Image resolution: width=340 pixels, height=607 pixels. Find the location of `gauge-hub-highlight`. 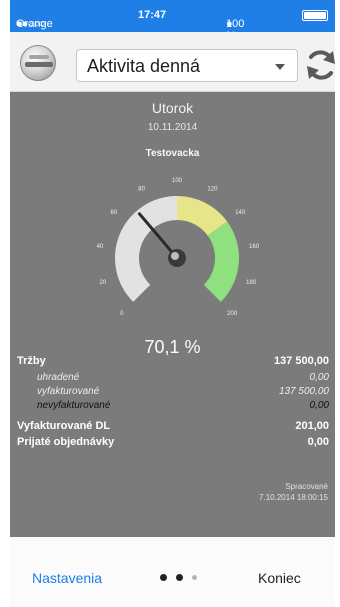

gauge-hub-highlight is located at coordinates (175, 256).